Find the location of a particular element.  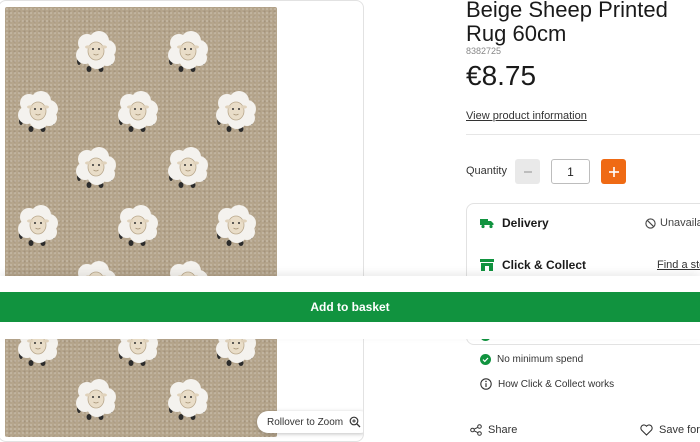

quantity-label: Quantity is located at coordinates (486, 171).